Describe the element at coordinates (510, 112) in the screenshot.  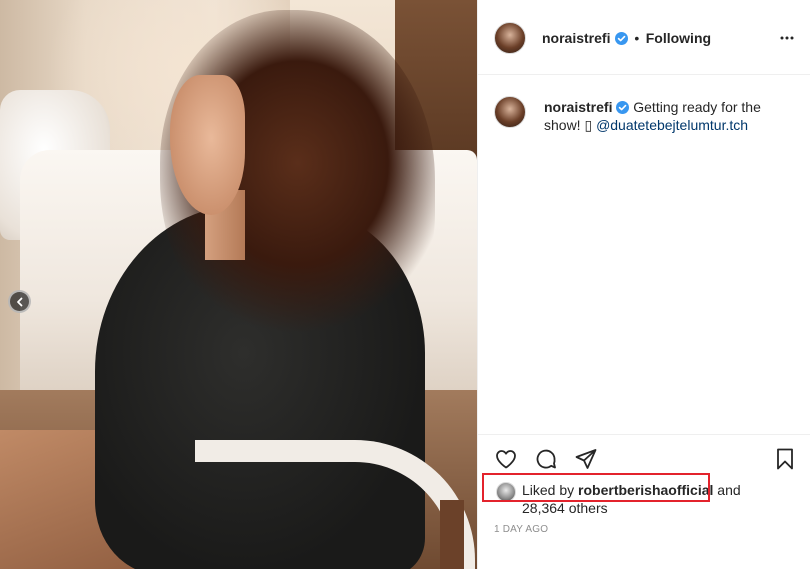
I see `caption-author-avatar` at that location.